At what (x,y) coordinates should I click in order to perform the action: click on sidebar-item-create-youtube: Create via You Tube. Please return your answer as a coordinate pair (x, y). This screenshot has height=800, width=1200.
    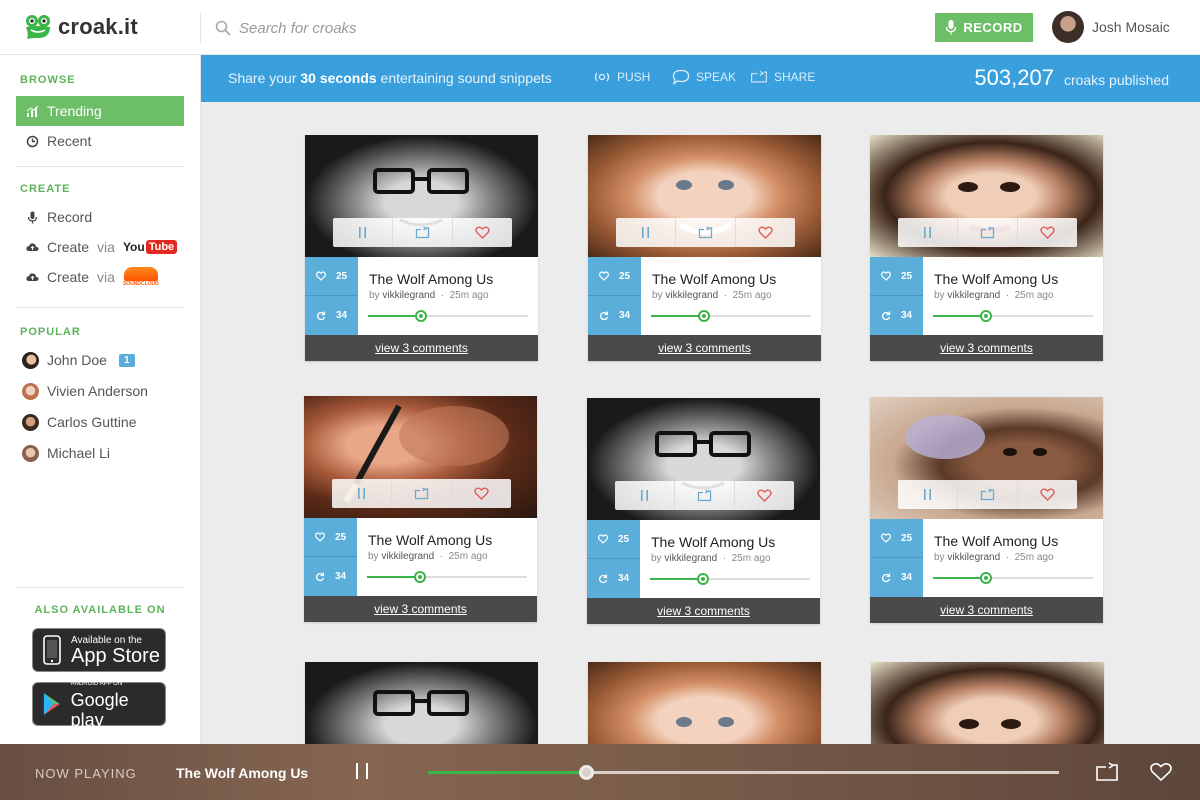
    Looking at the image, I should click on (100, 247).